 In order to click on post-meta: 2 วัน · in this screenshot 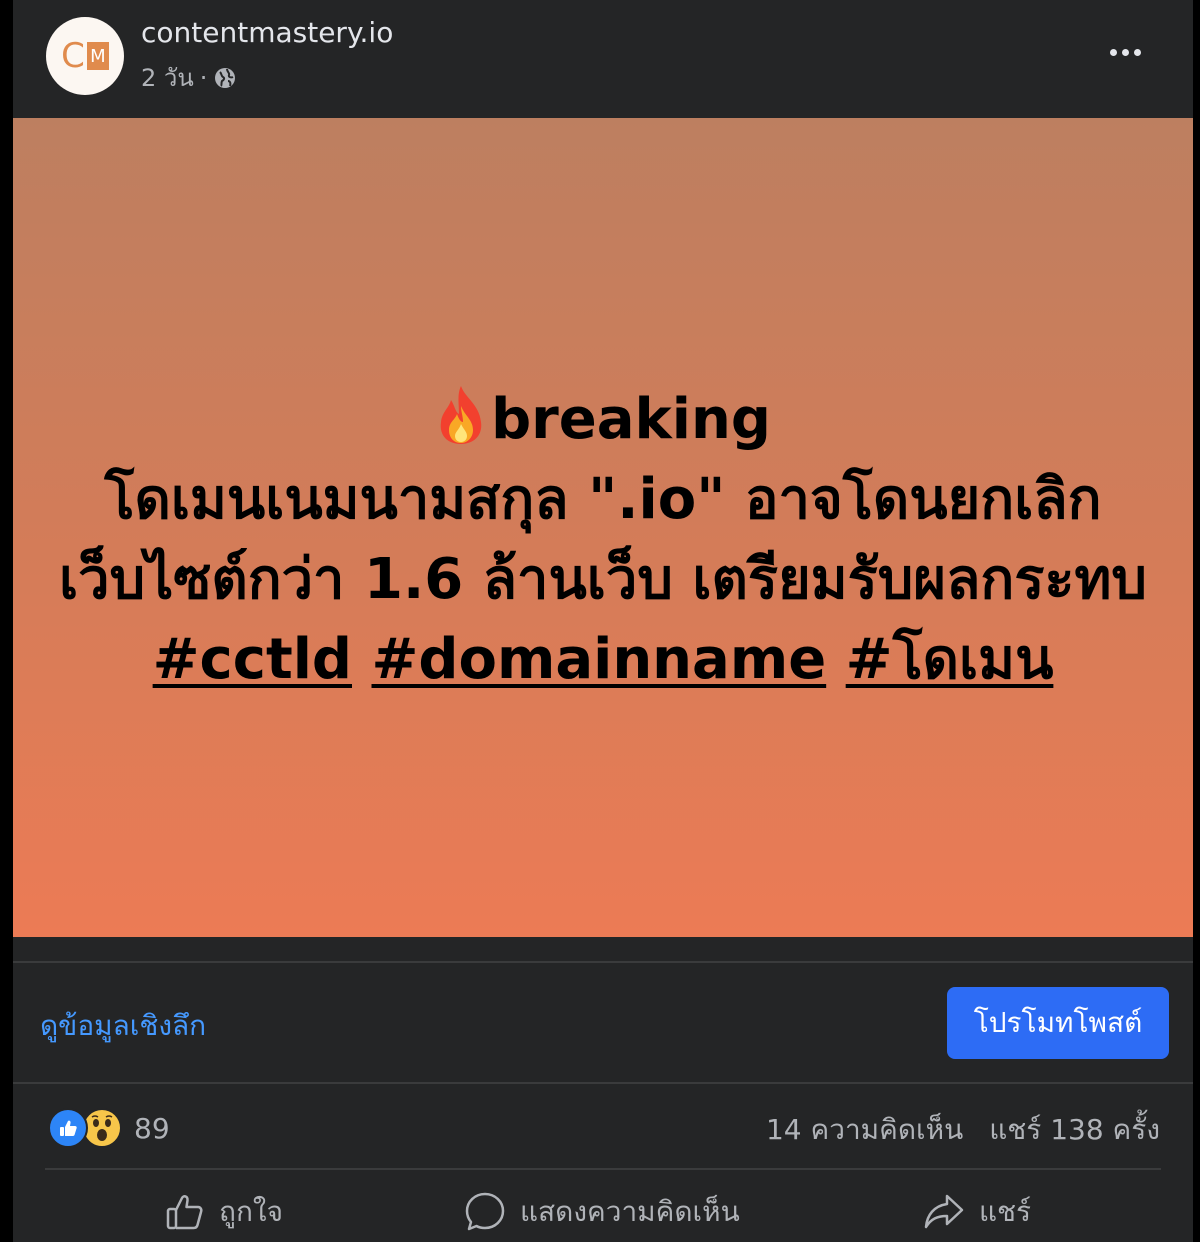, I will do `click(189, 77)`.